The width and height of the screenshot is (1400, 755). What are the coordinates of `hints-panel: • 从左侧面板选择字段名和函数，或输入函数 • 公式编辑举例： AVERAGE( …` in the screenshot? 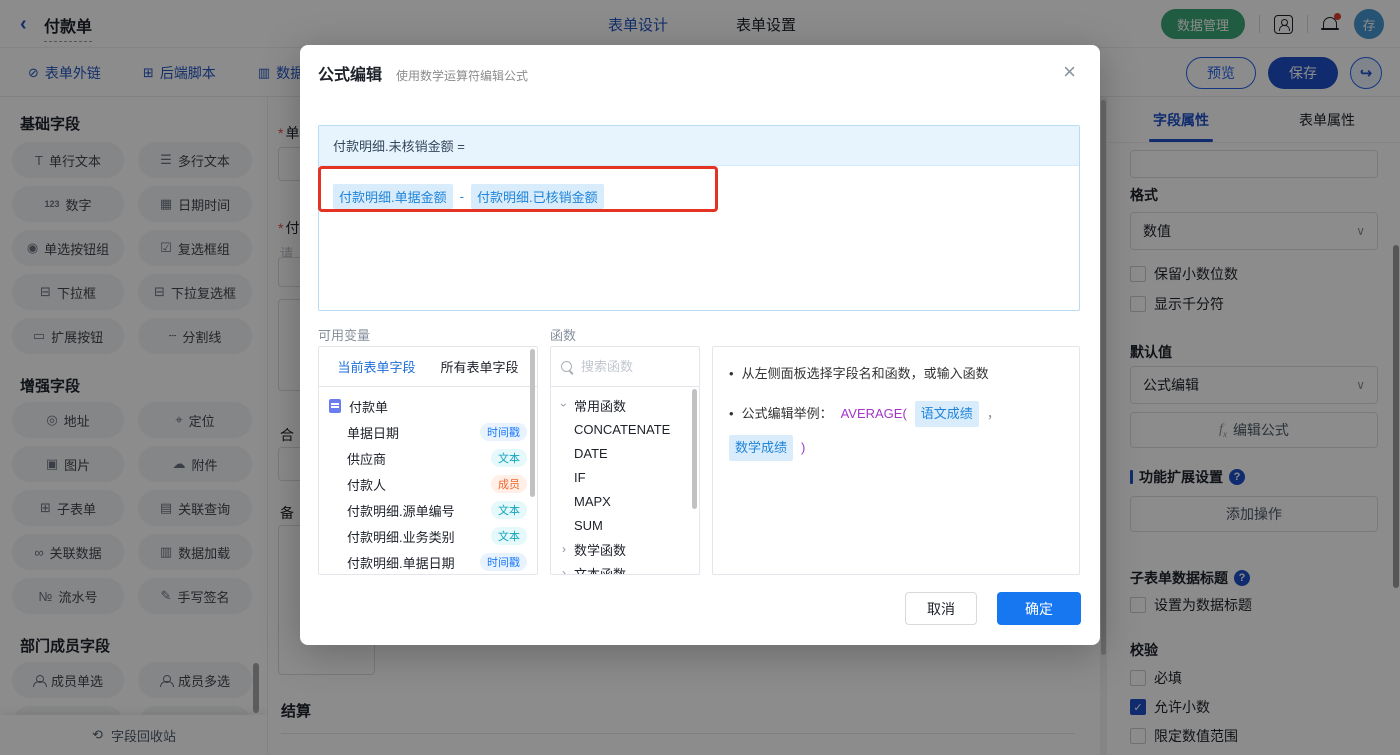 It's located at (896, 460).